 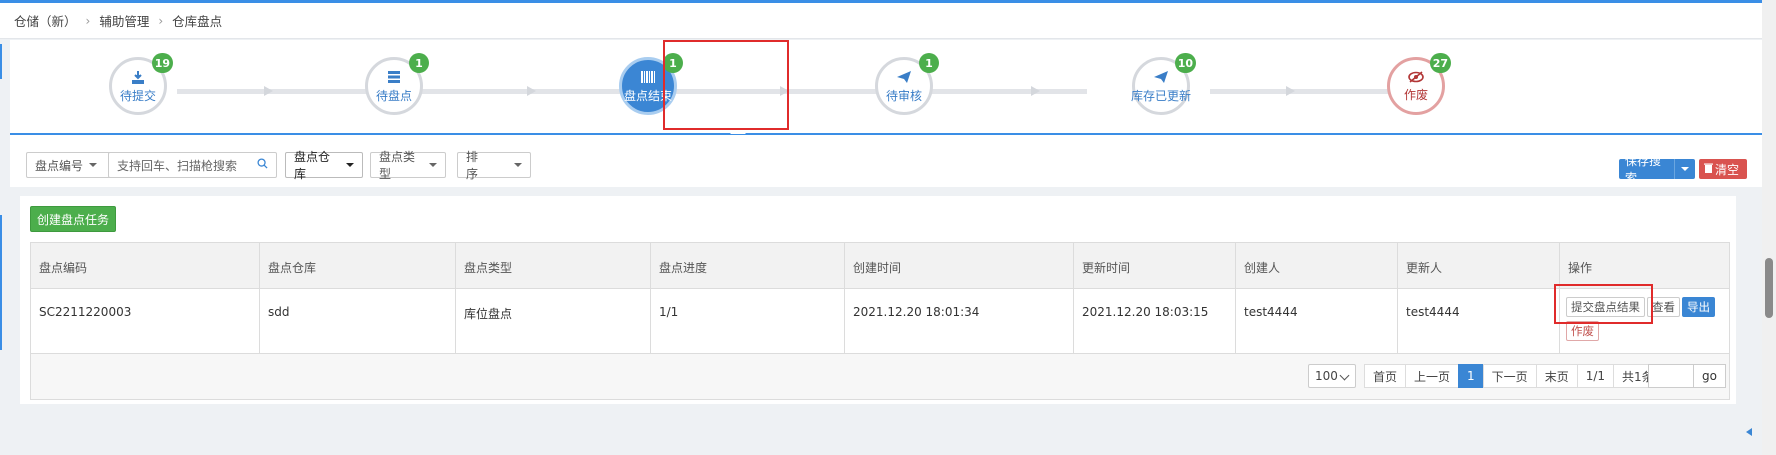 I want to click on step-label: 库存已更新, so click(x=1161, y=95).